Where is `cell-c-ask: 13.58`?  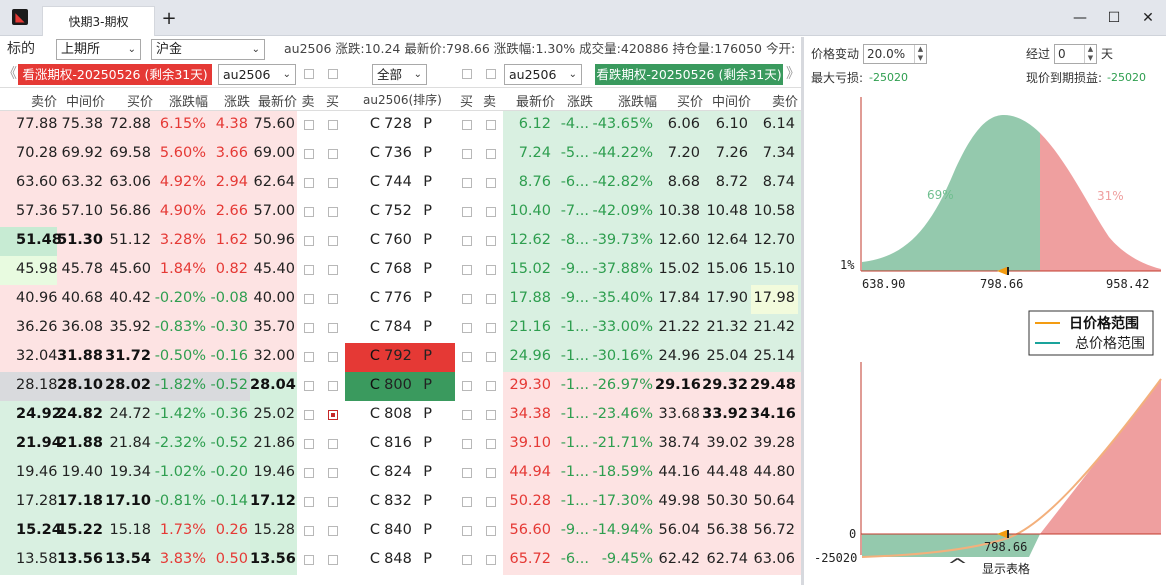 cell-c-ask: 13.58 is located at coordinates (37, 559).